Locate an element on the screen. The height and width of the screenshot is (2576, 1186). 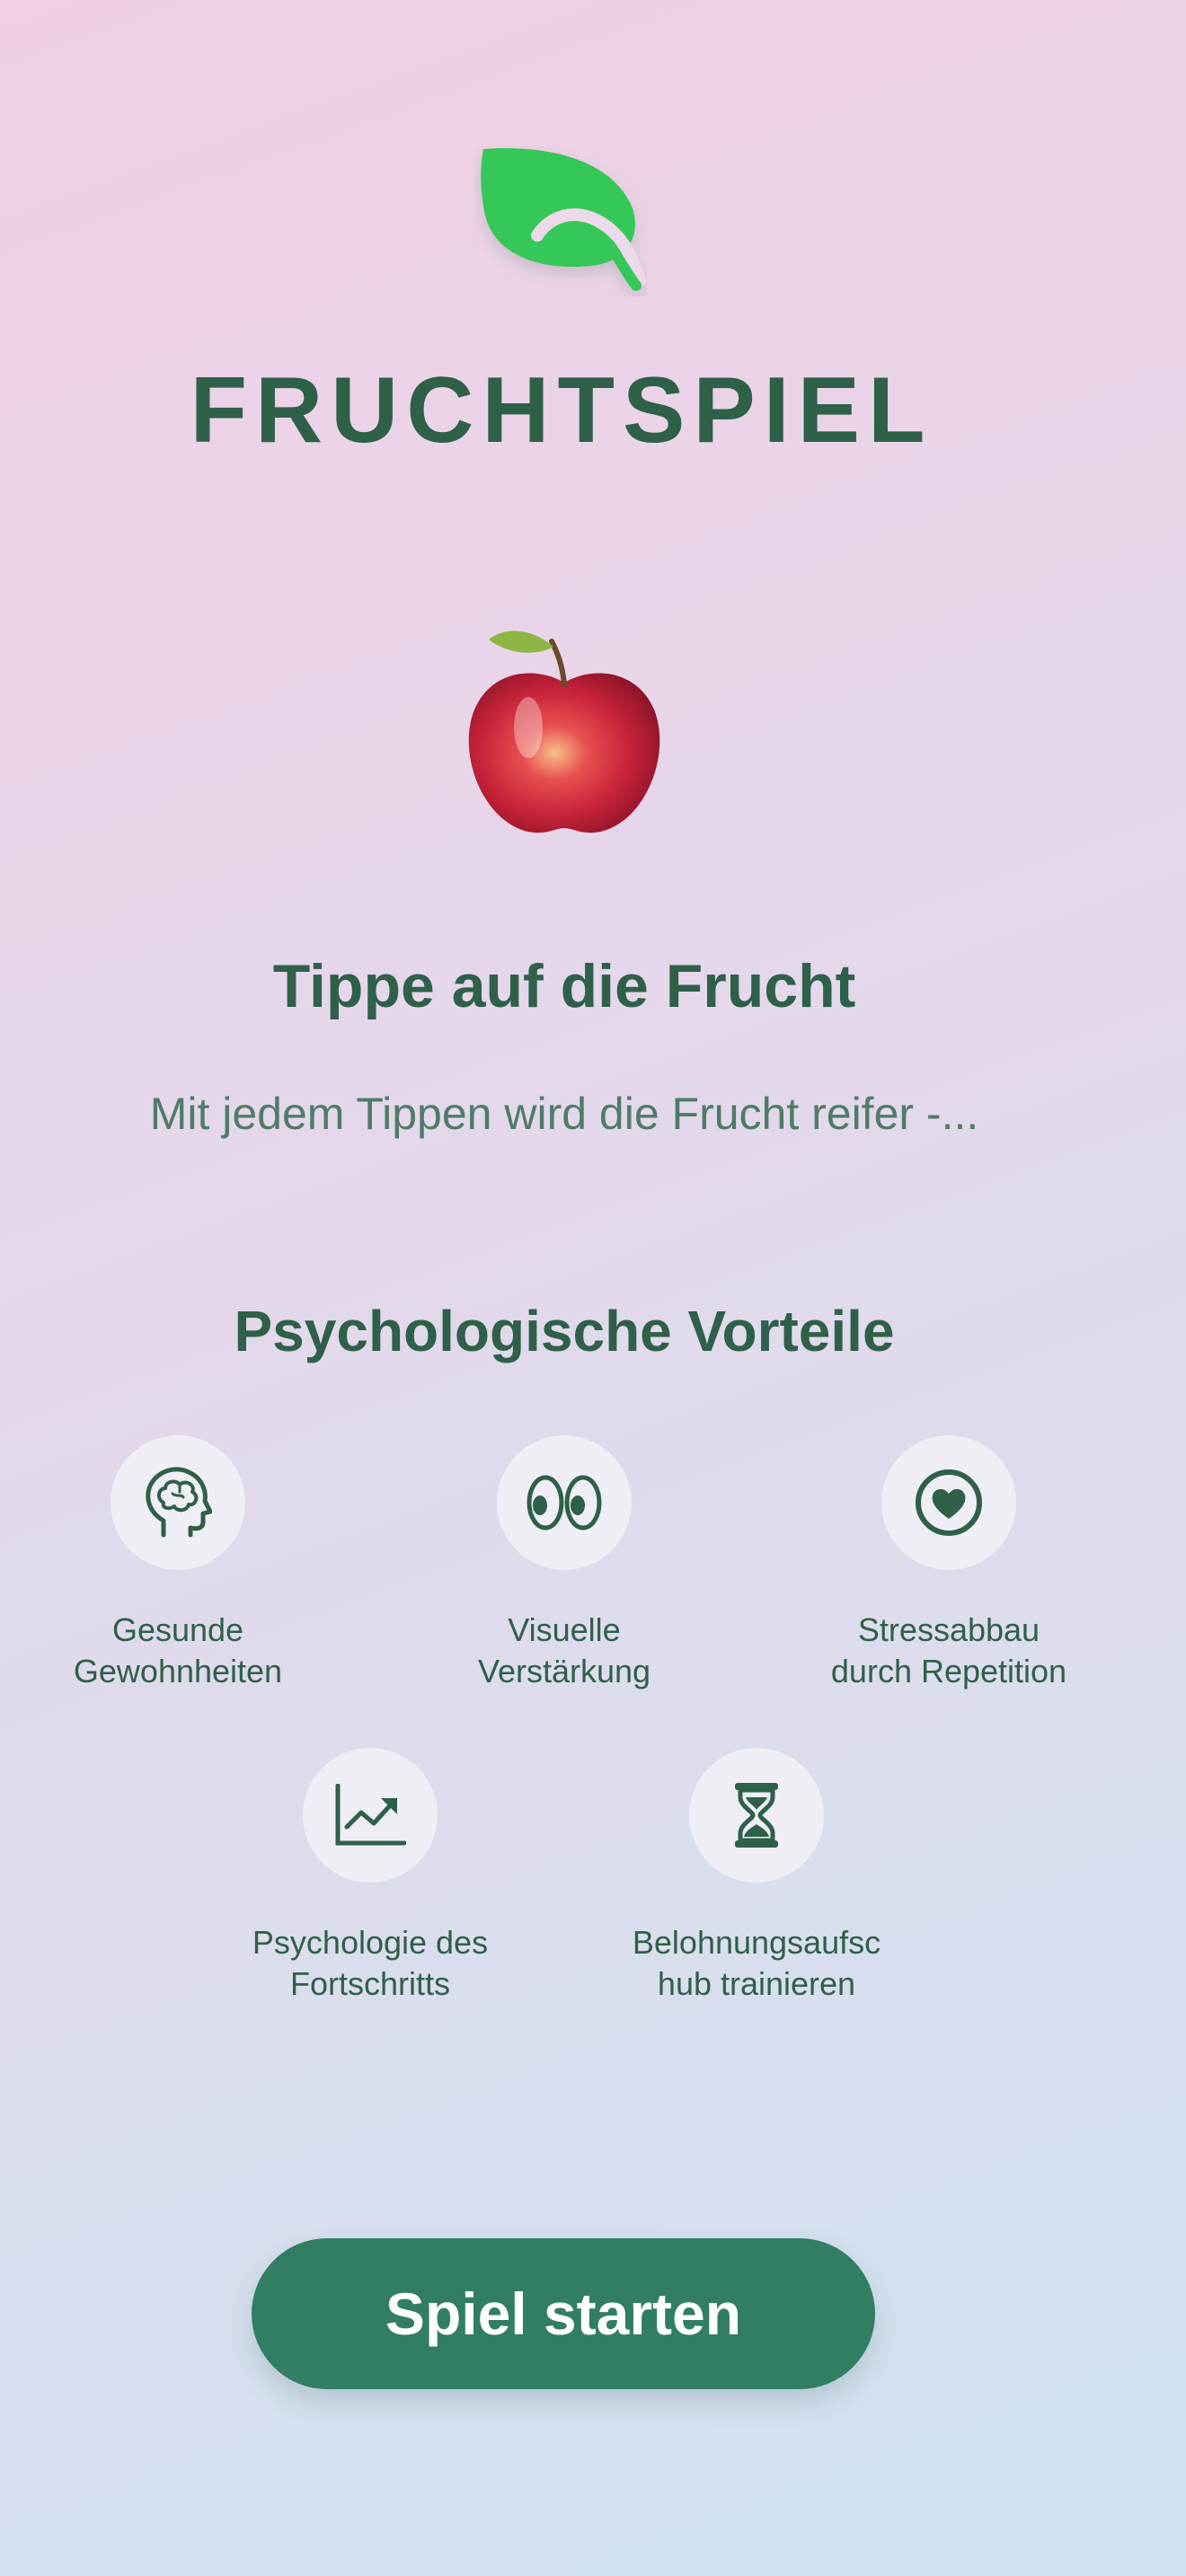
hourglass-icon is located at coordinates (756, 1815).